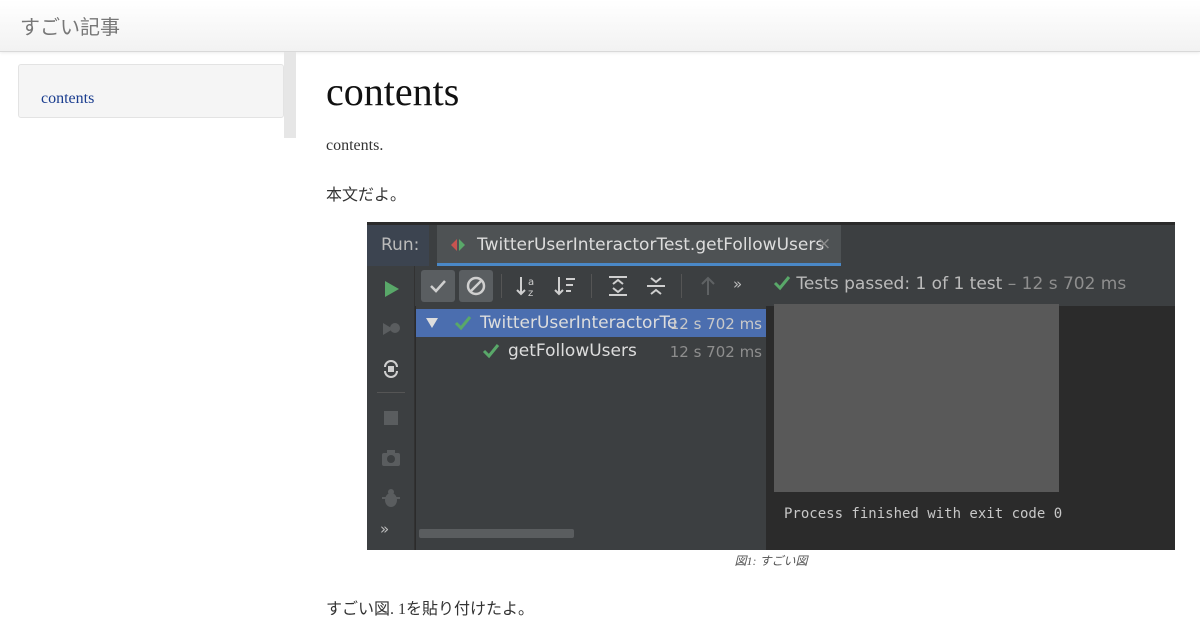 The image size is (1200, 628). I want to click on sort-alphabetically-button: a z, so click(528, 286).